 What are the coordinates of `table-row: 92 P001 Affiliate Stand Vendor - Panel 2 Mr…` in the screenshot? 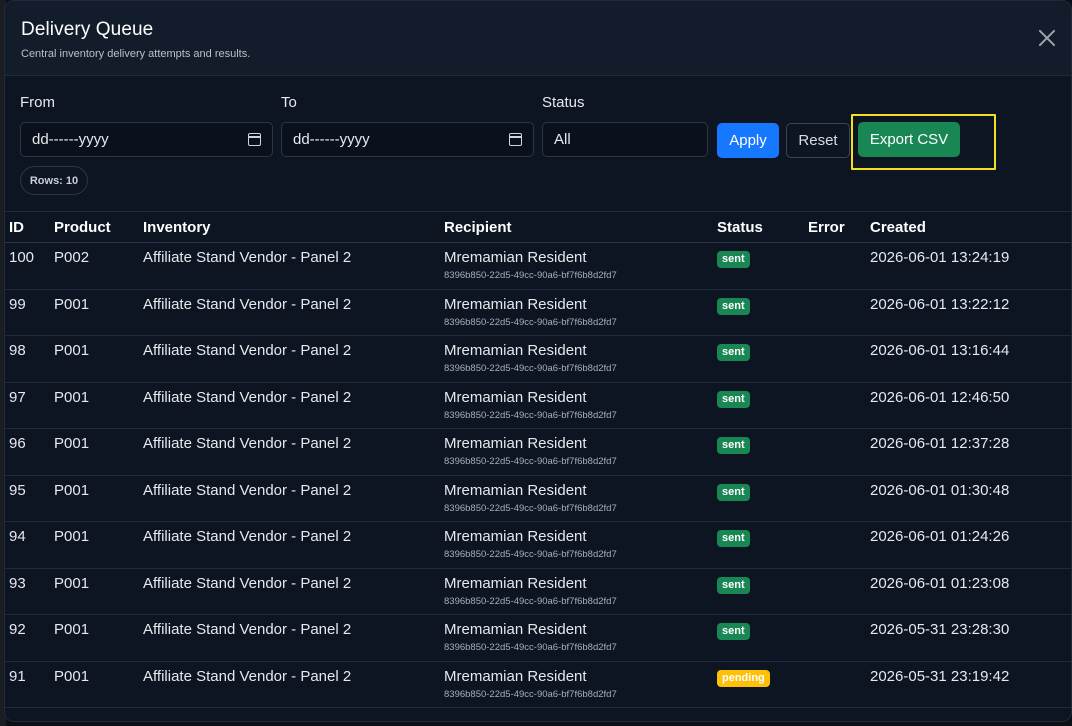 It's located at (538, 638).